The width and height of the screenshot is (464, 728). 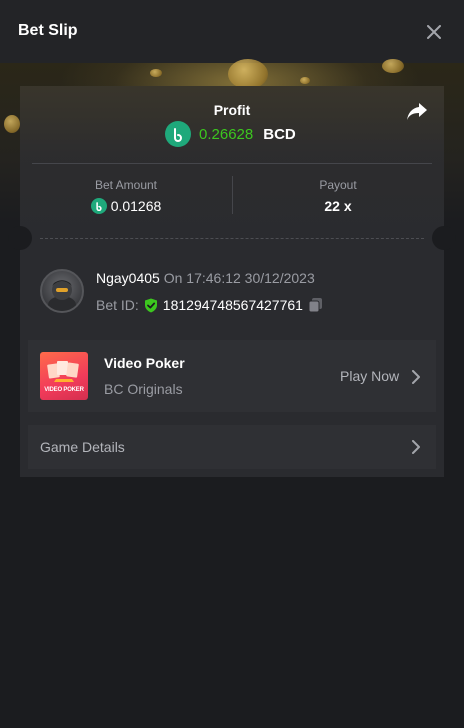 I want to click on bet-id-line: Bet ID: 181294748567427761, so click(x=209, y=305).